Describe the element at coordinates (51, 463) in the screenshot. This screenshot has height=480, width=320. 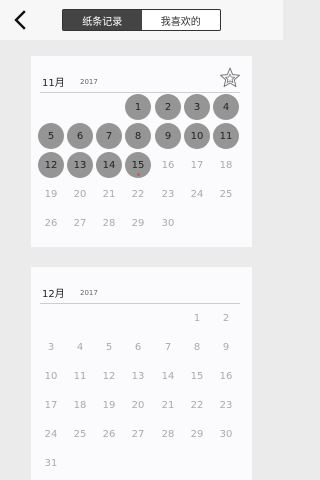
I see `day-cell: 31` at that location.